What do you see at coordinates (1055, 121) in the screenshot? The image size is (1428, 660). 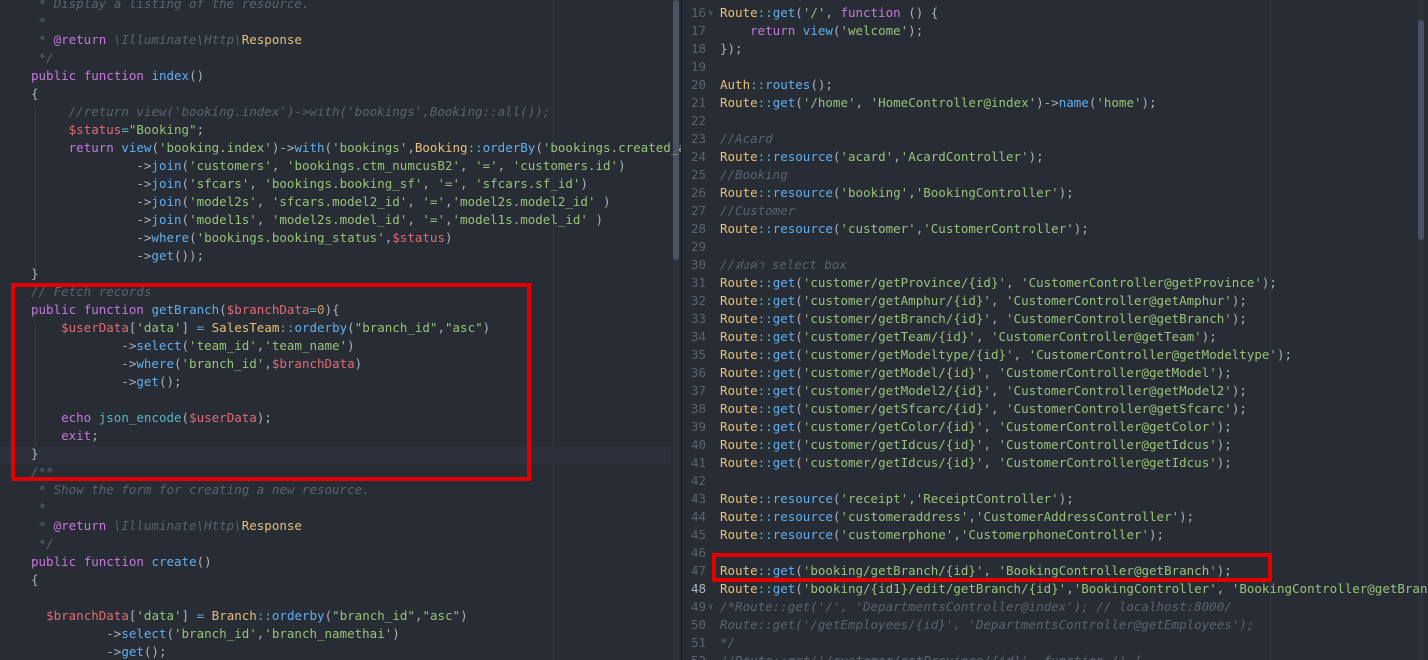 I see `code-line: 22` at bounding box center [1055, 121].